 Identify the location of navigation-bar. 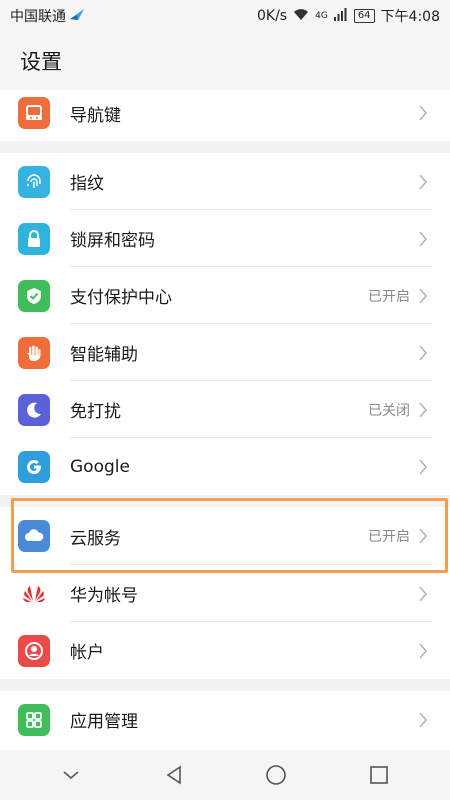
(225, 775).